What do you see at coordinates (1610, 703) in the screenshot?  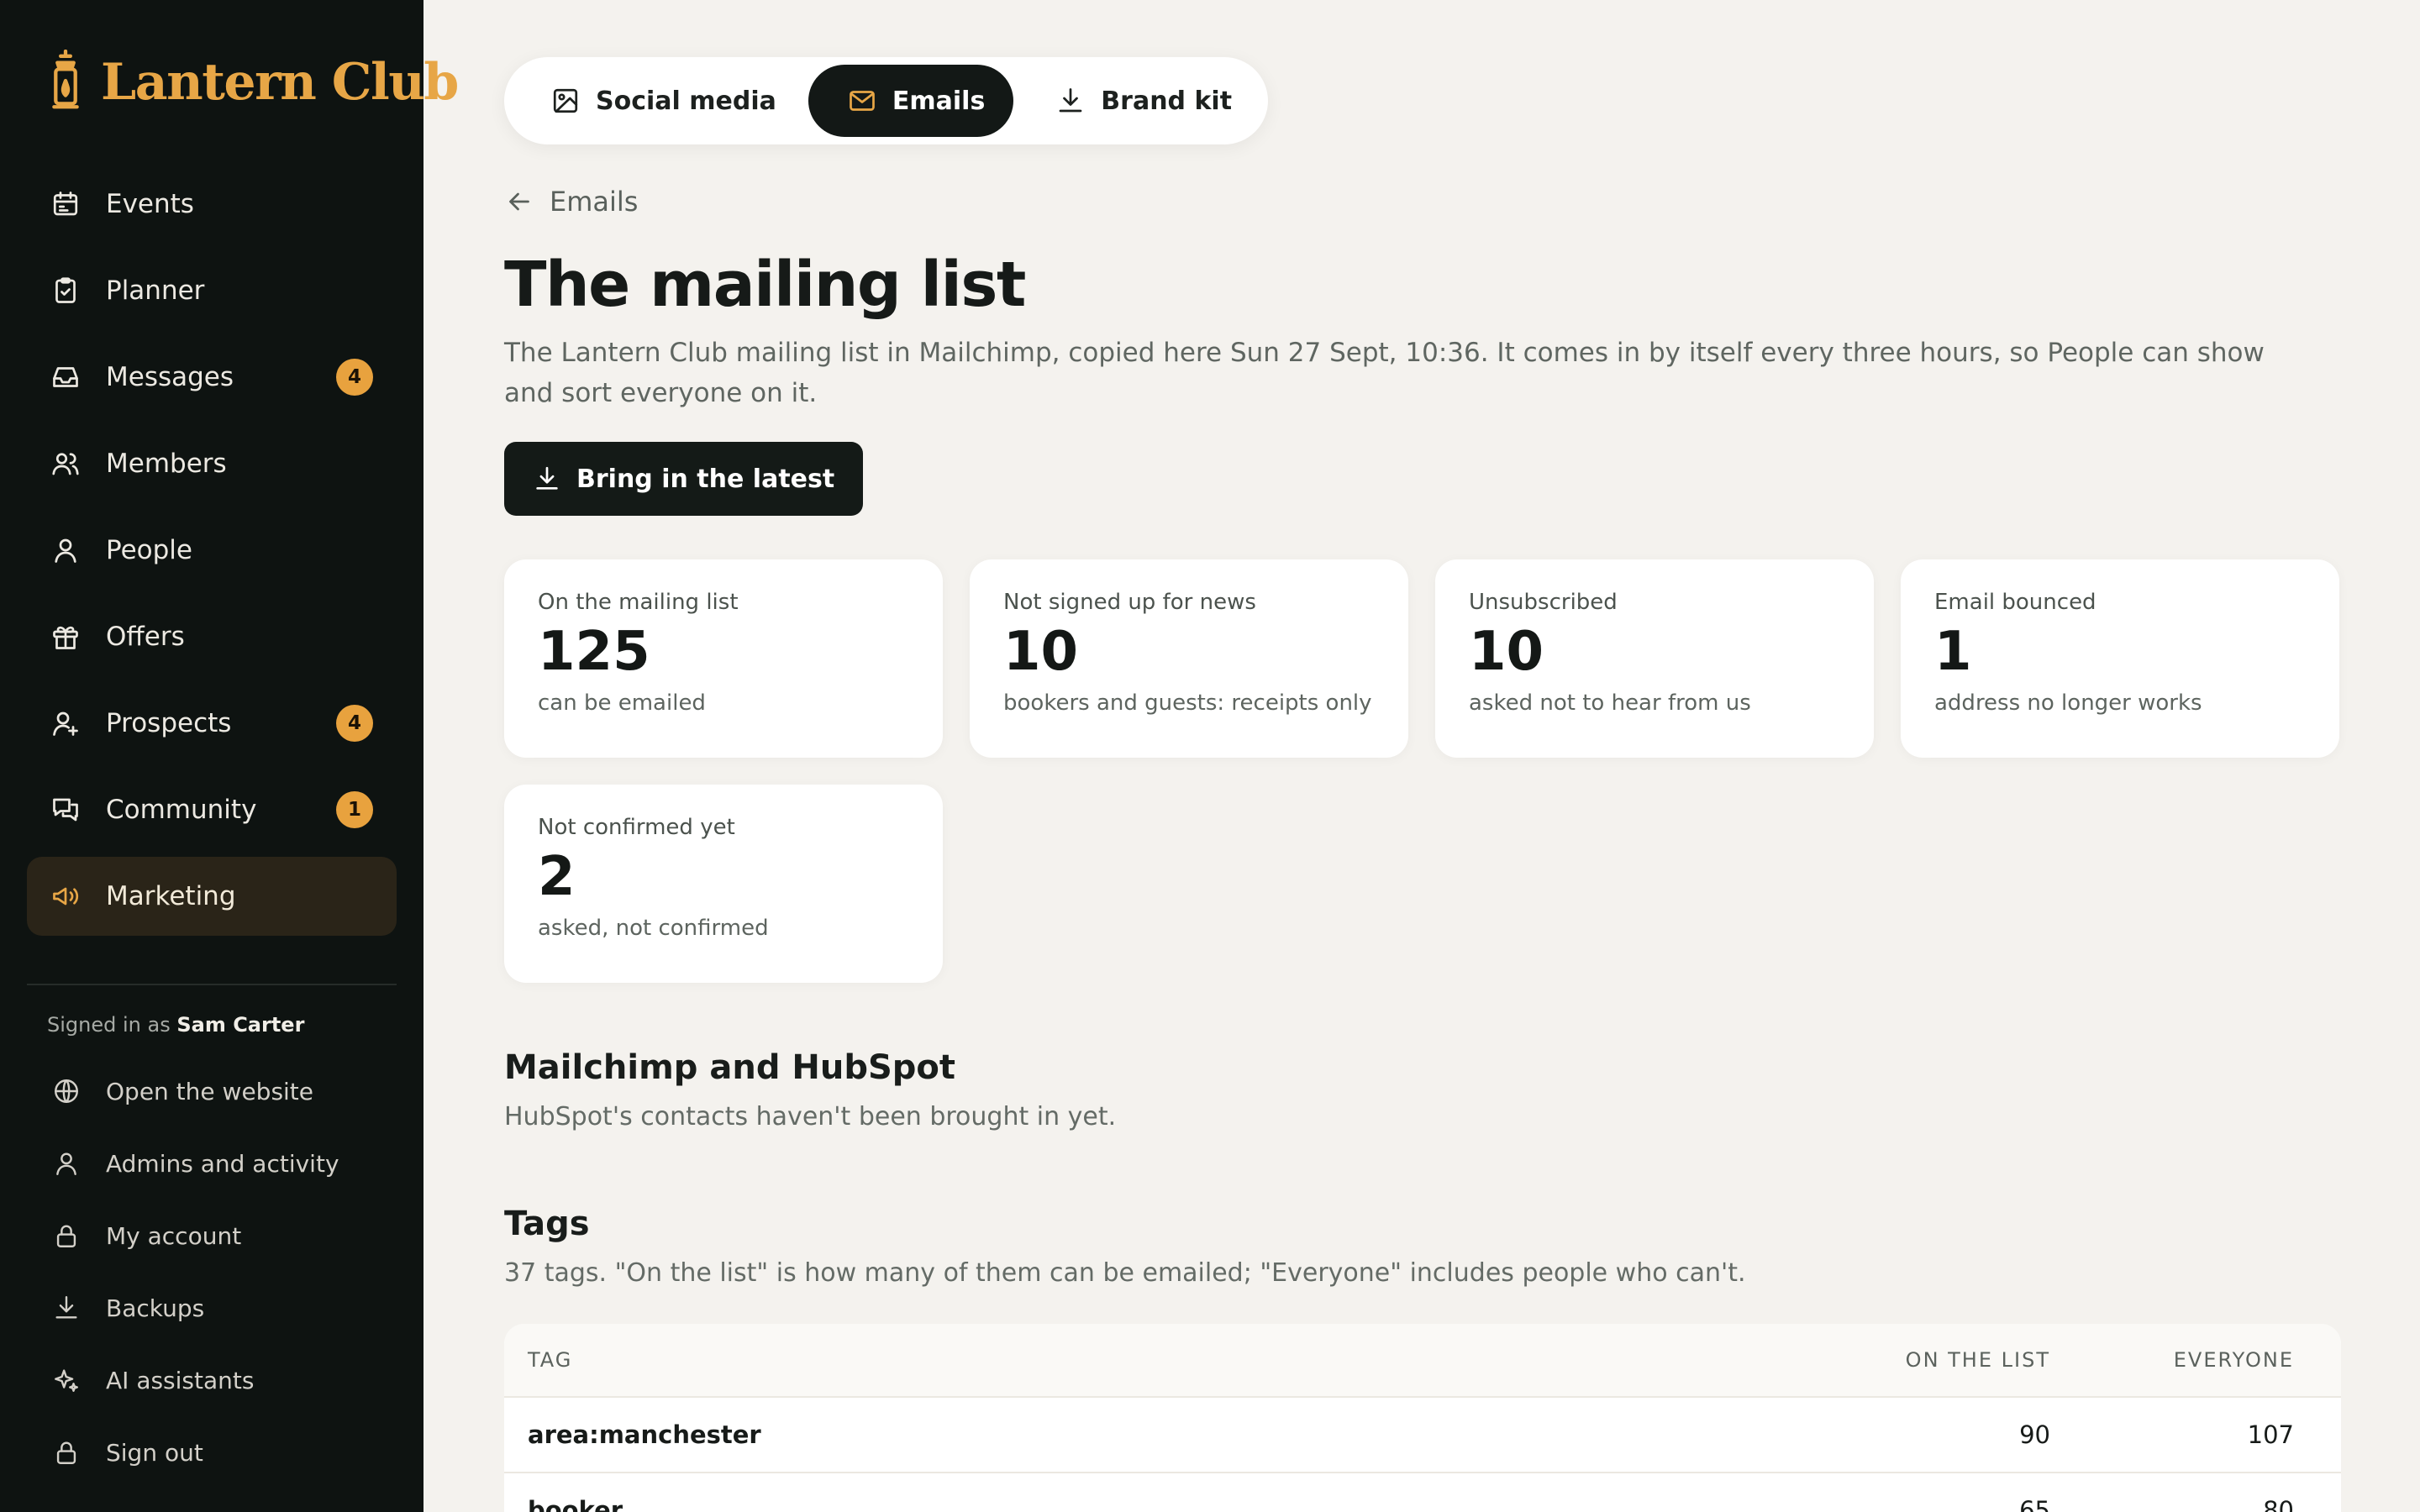 I see `stat-sub: asked not to hear from us` at bounding box center [1610, 703].